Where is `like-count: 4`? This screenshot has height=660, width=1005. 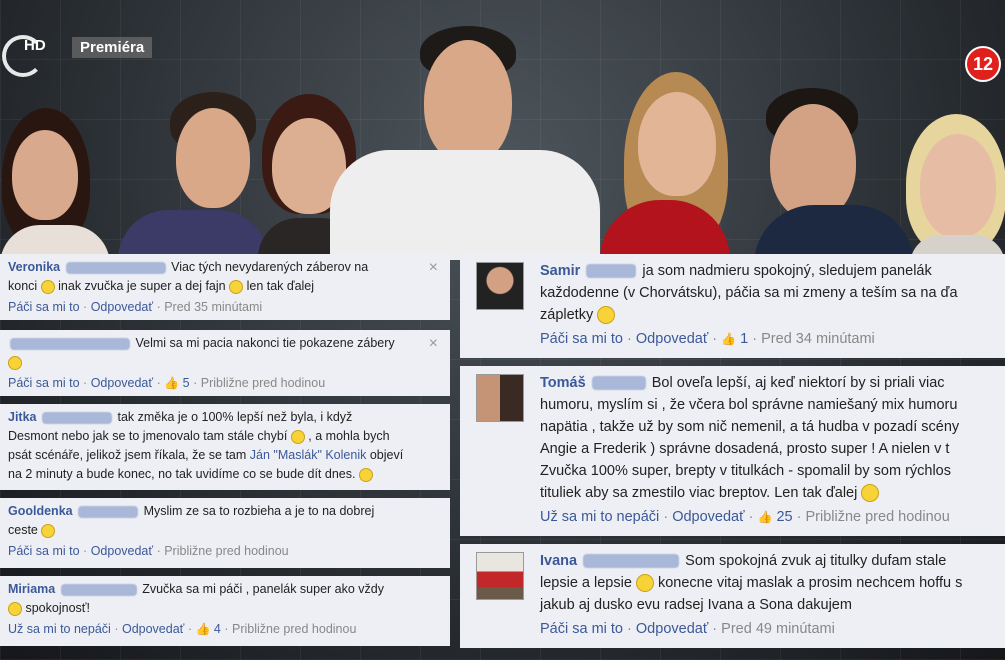 like-count: 4 is located at coordinates (217, 629).